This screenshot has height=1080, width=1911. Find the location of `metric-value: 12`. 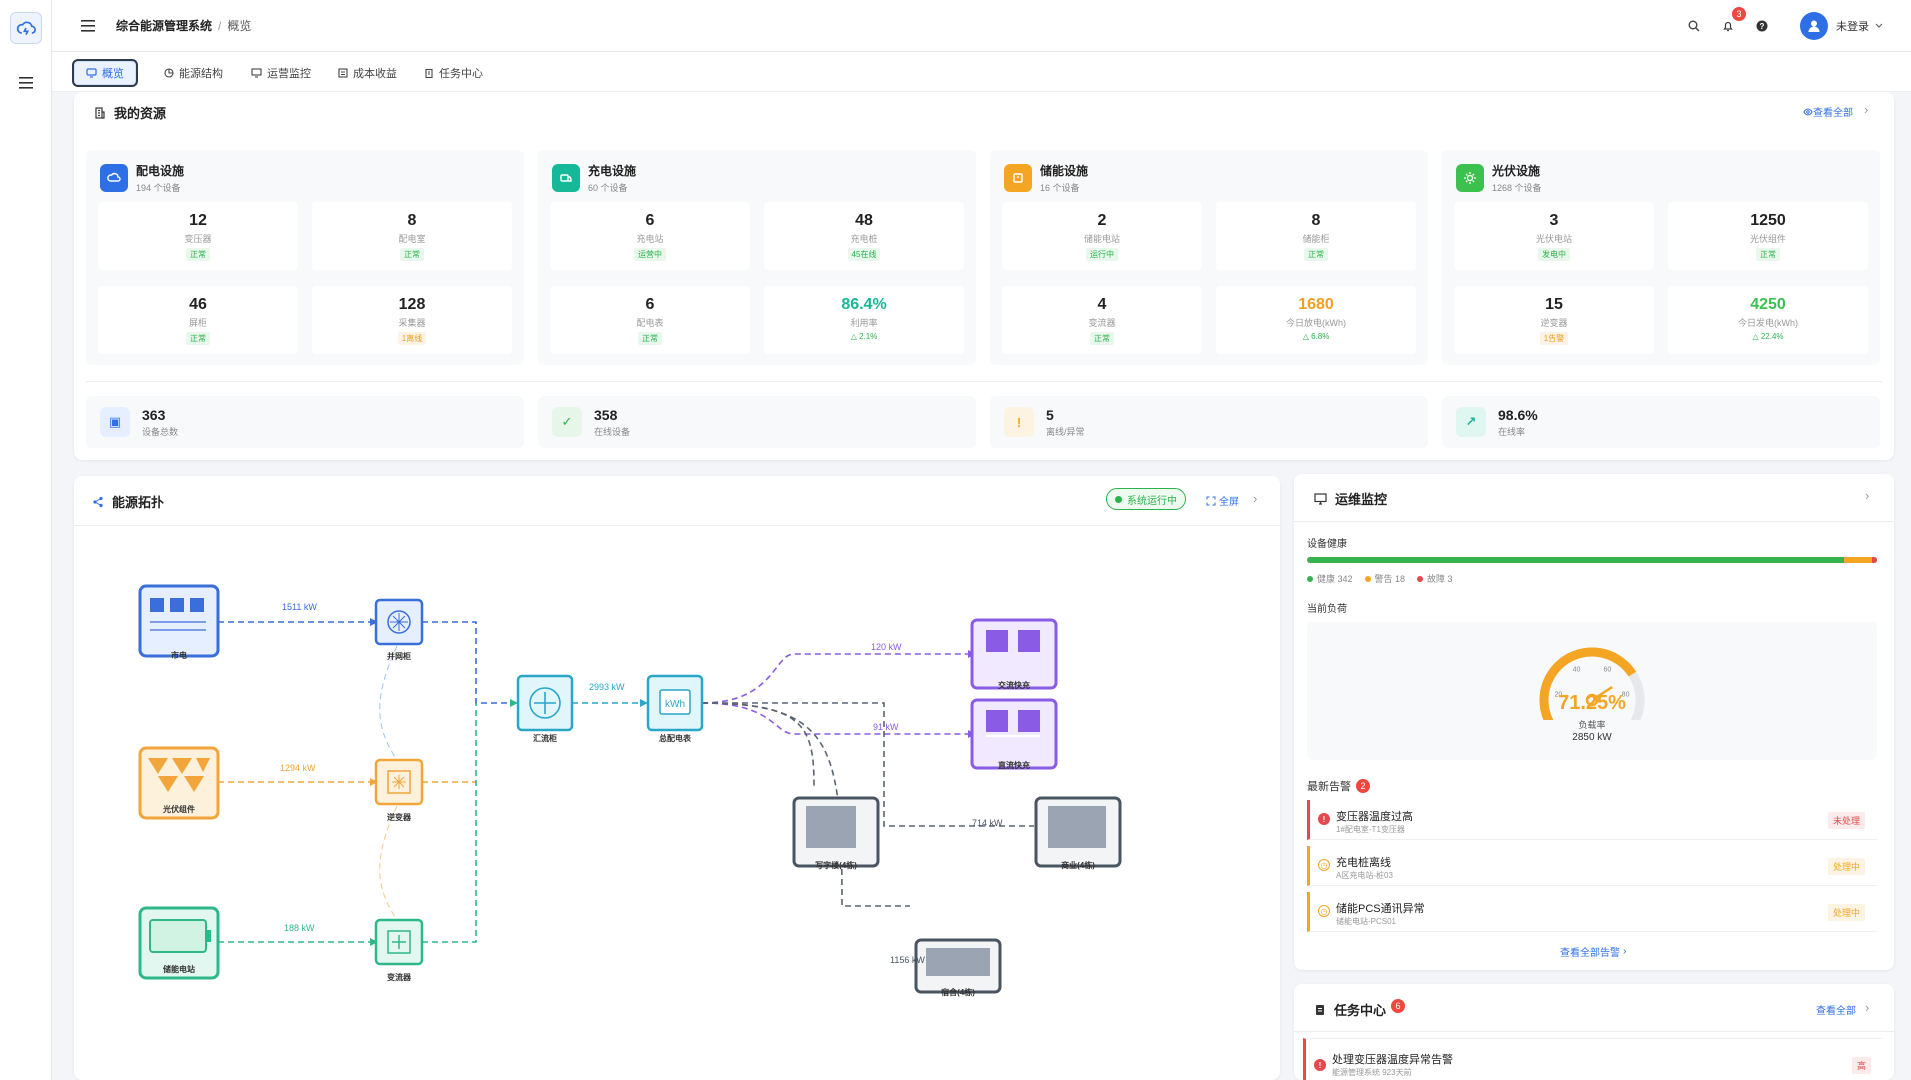

metric-value: 12 is located at coordinates (198, 220).